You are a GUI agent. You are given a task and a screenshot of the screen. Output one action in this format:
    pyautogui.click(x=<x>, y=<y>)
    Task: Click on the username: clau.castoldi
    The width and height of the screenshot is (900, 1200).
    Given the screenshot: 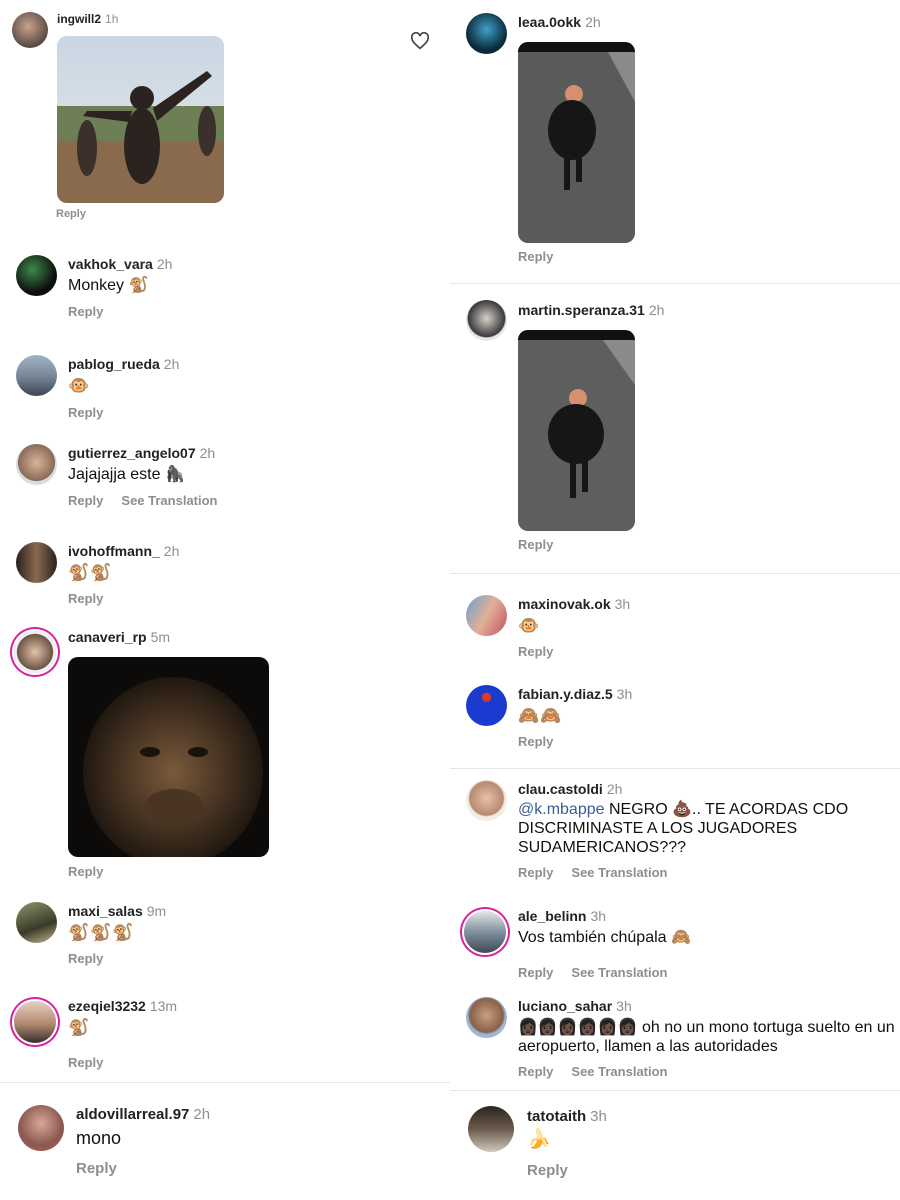 What is the action you would take?
    pyautogui.click(x=560, y=789)
    